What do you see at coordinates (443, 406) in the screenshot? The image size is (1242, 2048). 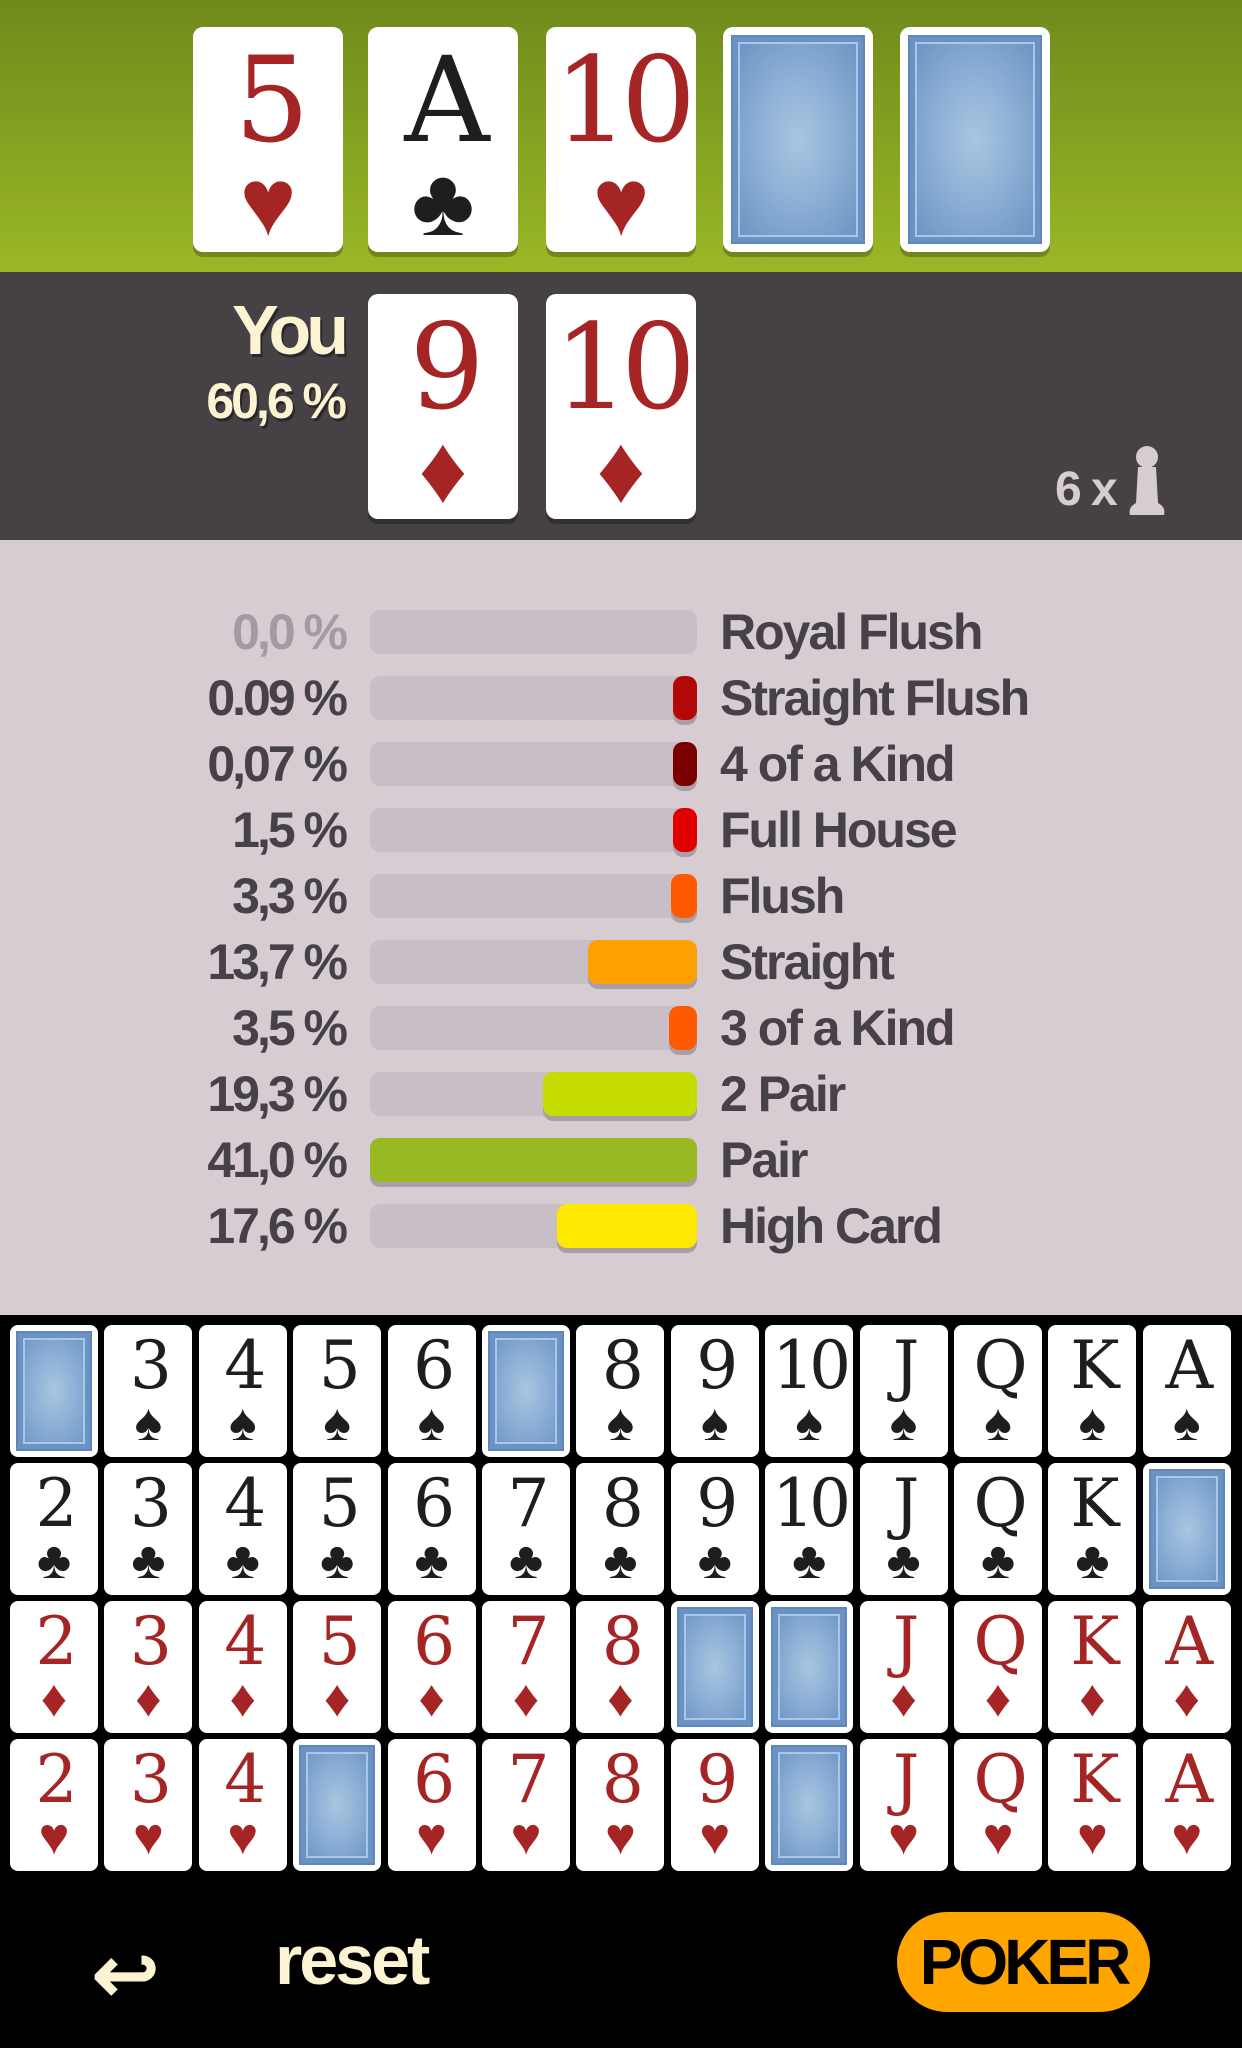 I see `hole-card: 9 ♦` at bounding box center [443, 406].